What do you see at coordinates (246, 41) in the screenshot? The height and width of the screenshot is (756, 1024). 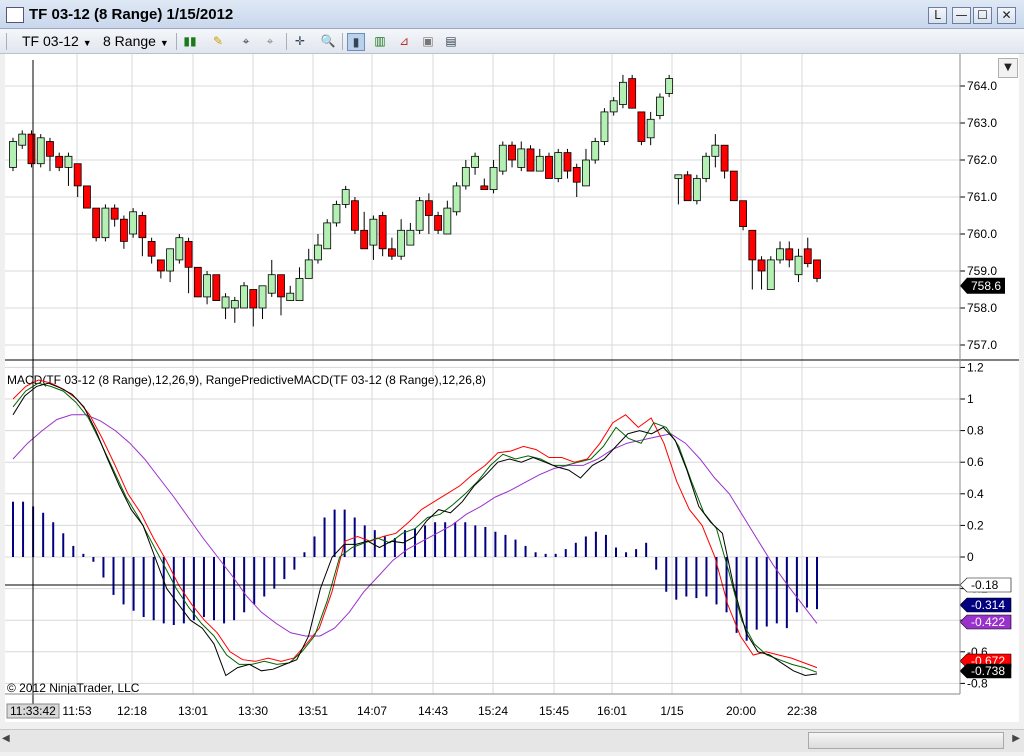 I see `snap-icon: ⌖` at bounding box center [246, 41].